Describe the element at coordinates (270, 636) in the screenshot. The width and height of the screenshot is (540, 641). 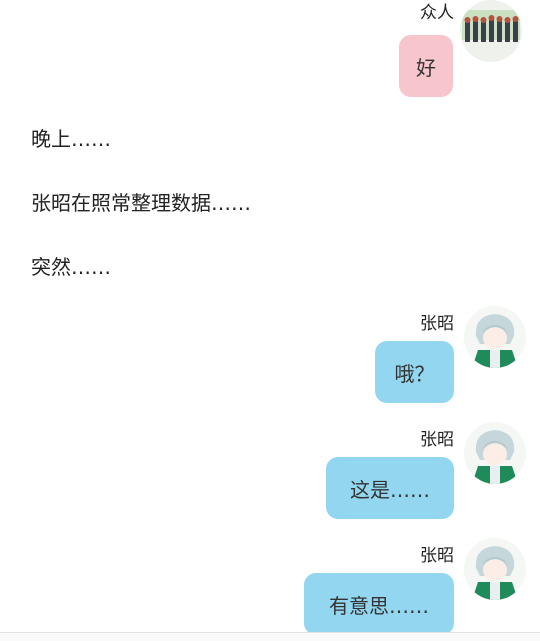
I see `input-bar` at that location.